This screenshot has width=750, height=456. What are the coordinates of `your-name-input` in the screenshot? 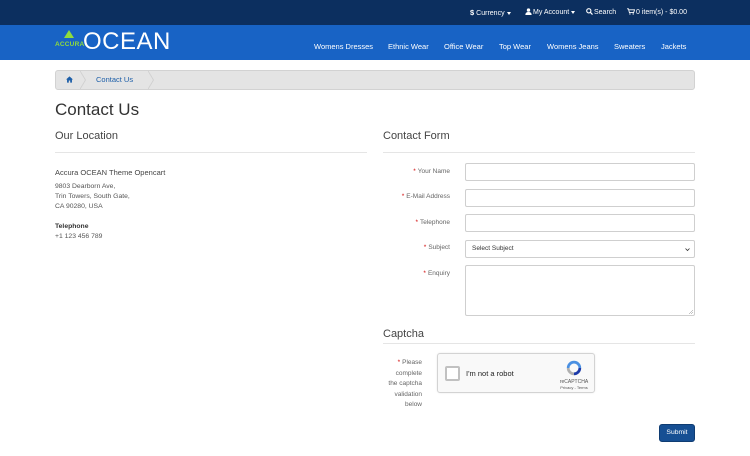 It's located at (580, 172).